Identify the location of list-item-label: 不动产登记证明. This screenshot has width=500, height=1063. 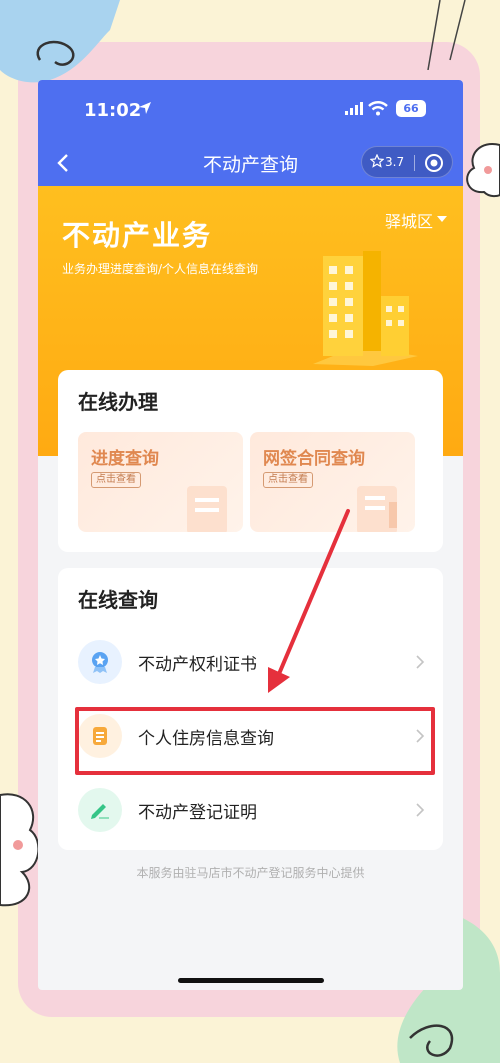
(197, 813).